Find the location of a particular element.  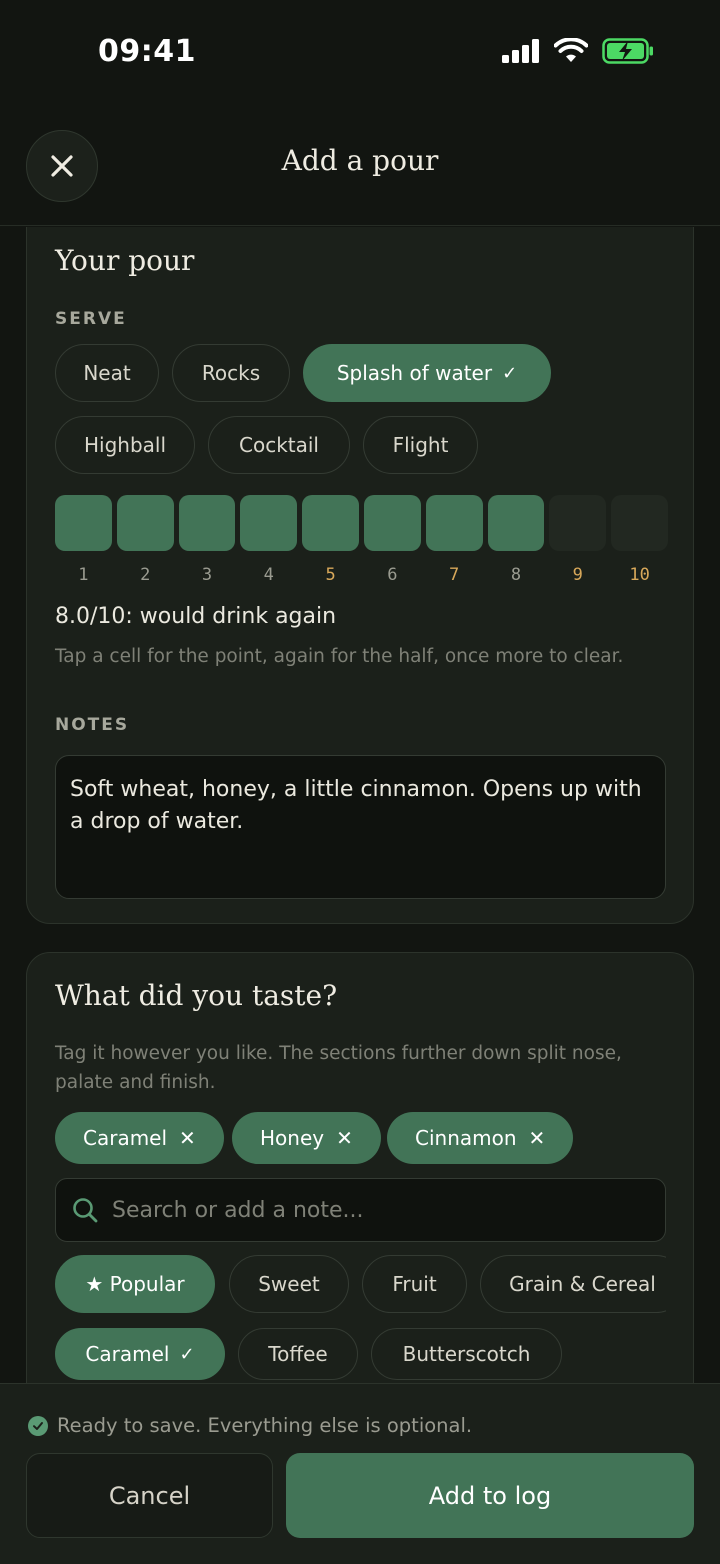

category-grain-cereal: Grain & Cereal is located at coordinates (573, 1284).